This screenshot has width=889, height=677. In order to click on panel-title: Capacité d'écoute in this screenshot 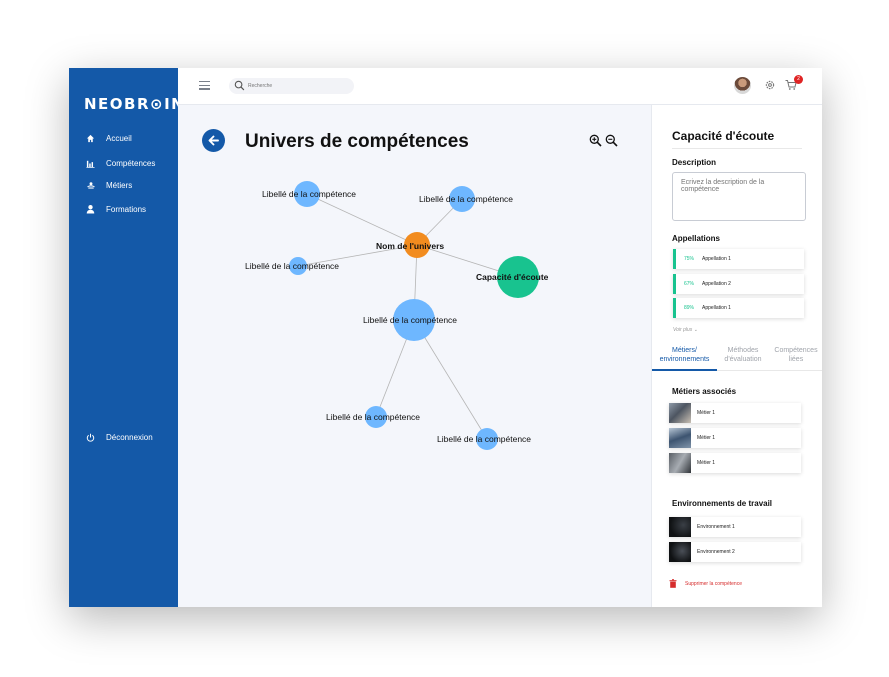, I will do `click(723, 136)`.